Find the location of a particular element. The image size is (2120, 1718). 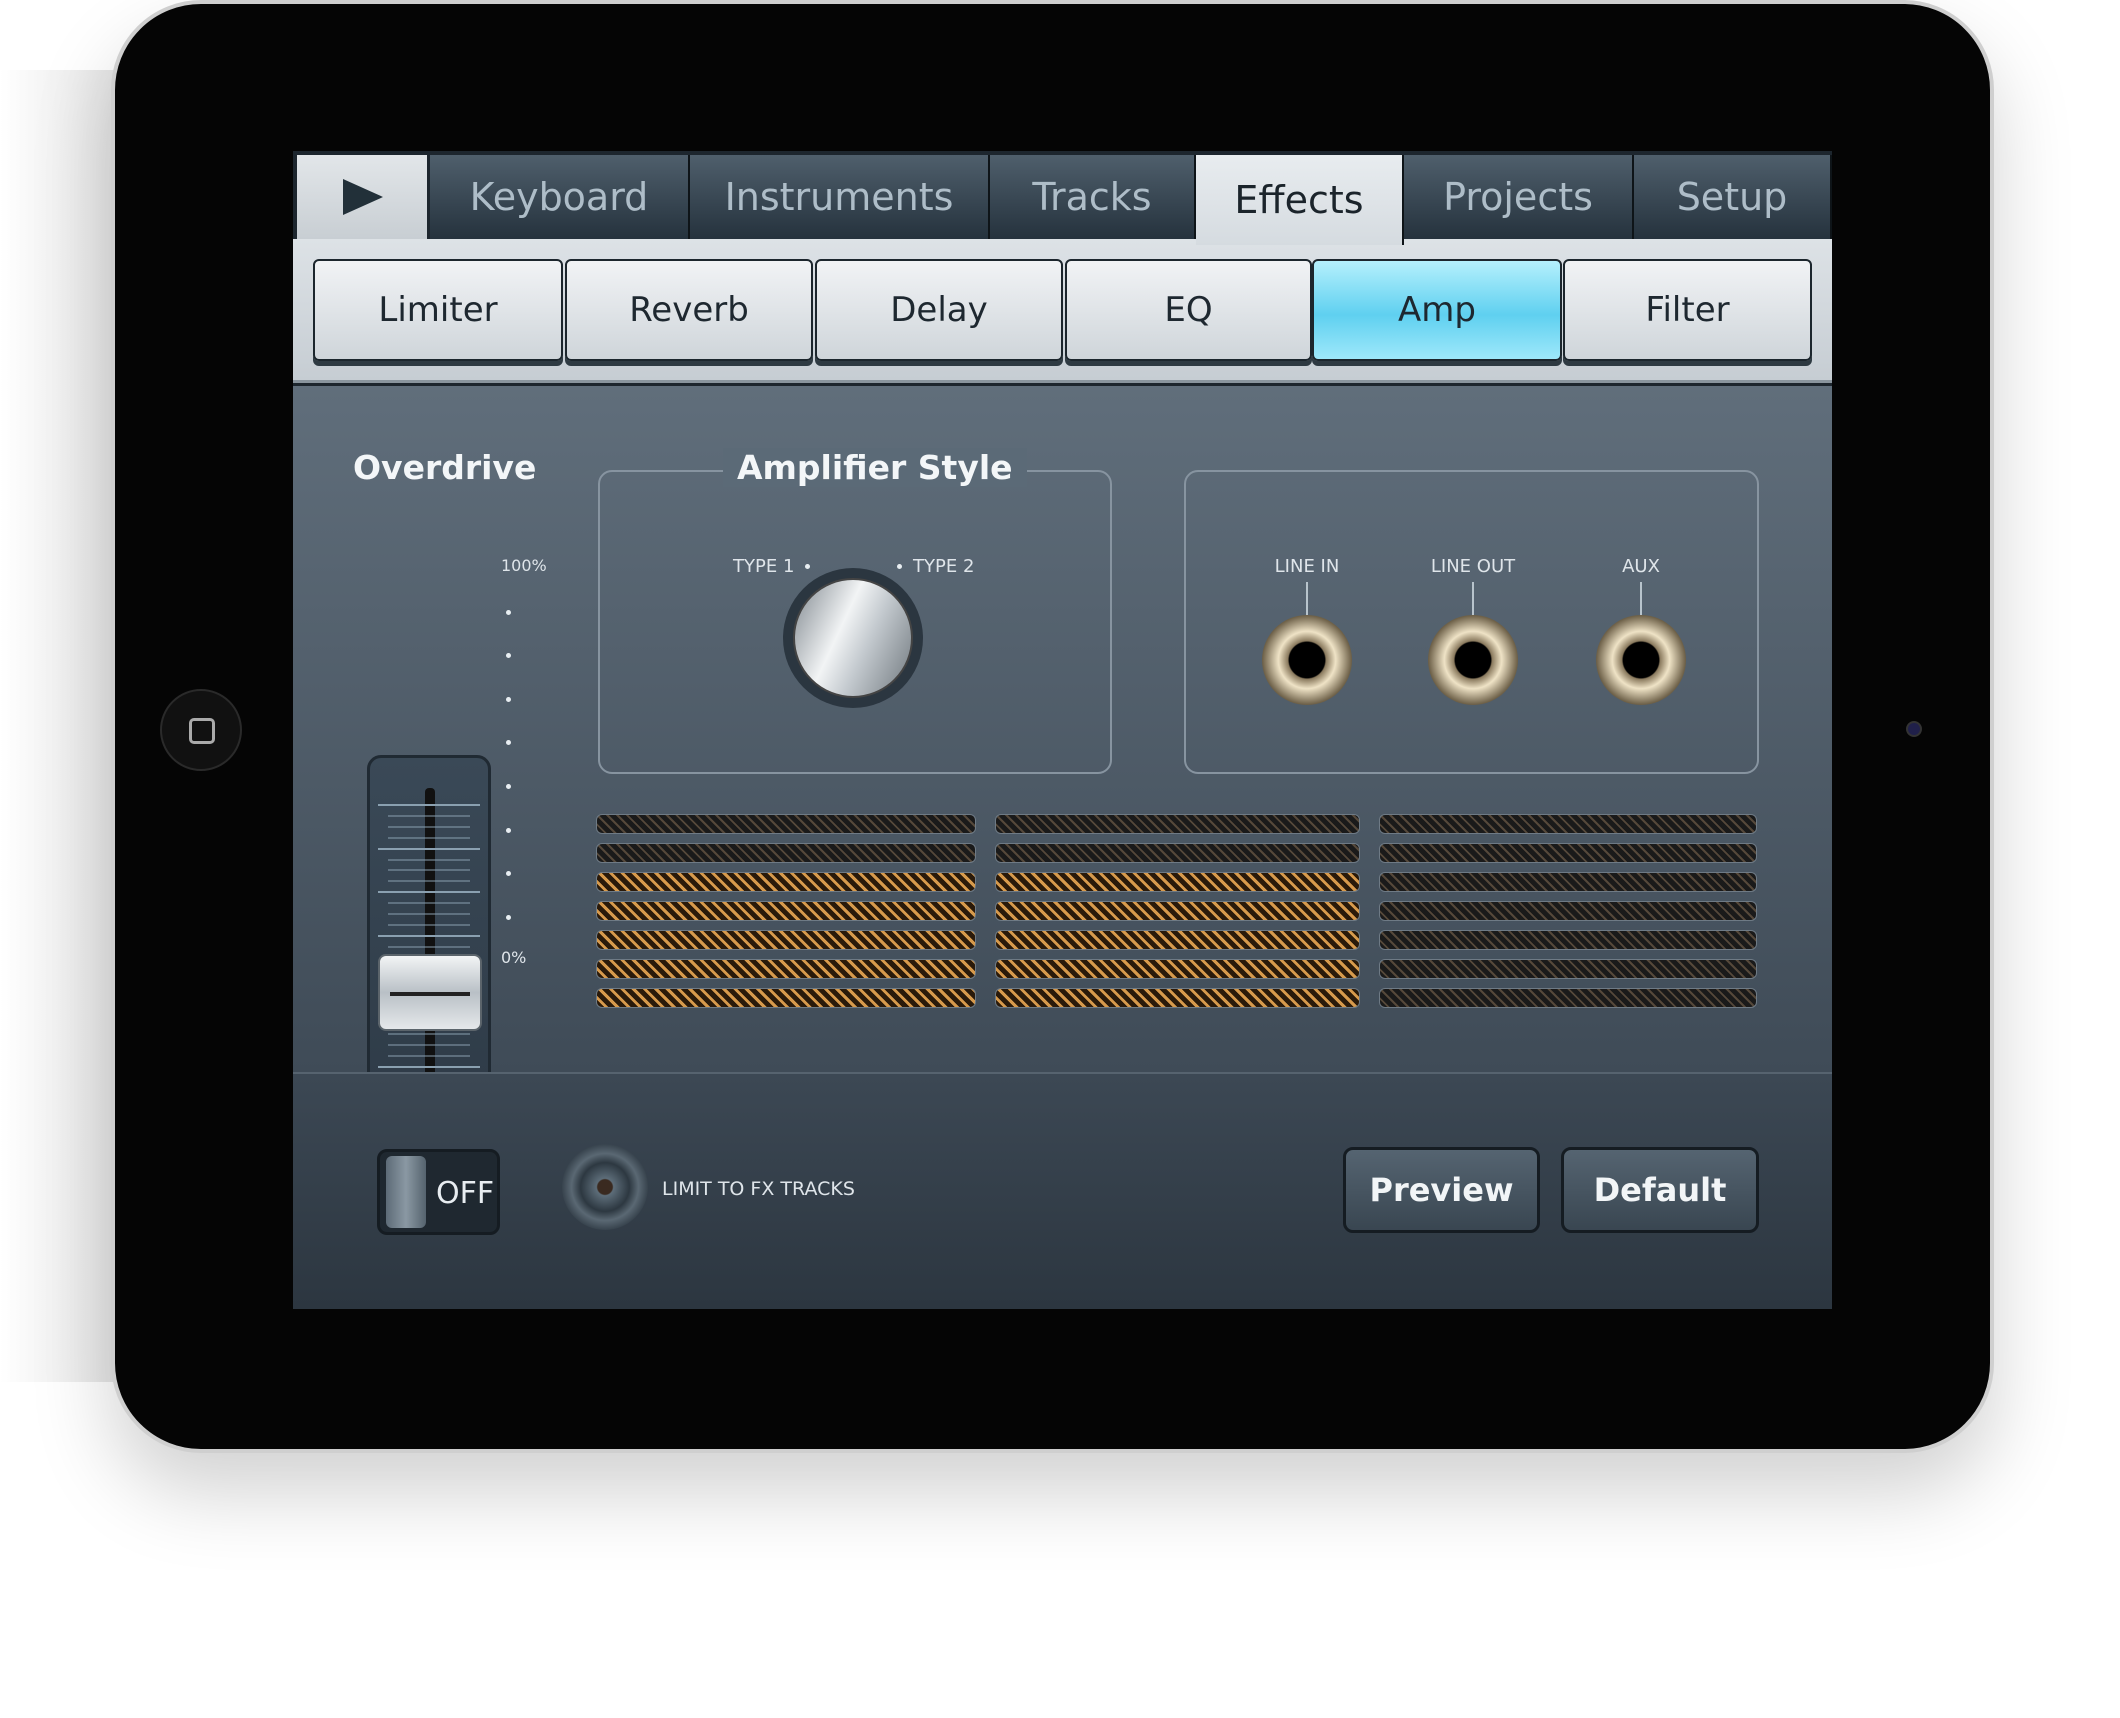

effects-bar: Limiter Reverb Delay EQ Amp Filter is located at coordinates (1062, 311).